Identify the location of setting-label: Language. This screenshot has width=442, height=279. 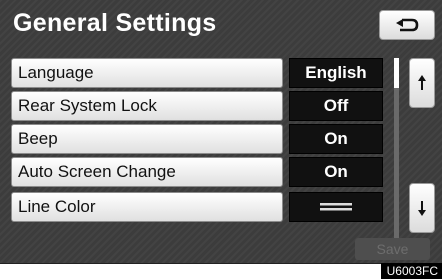
(56, 72).